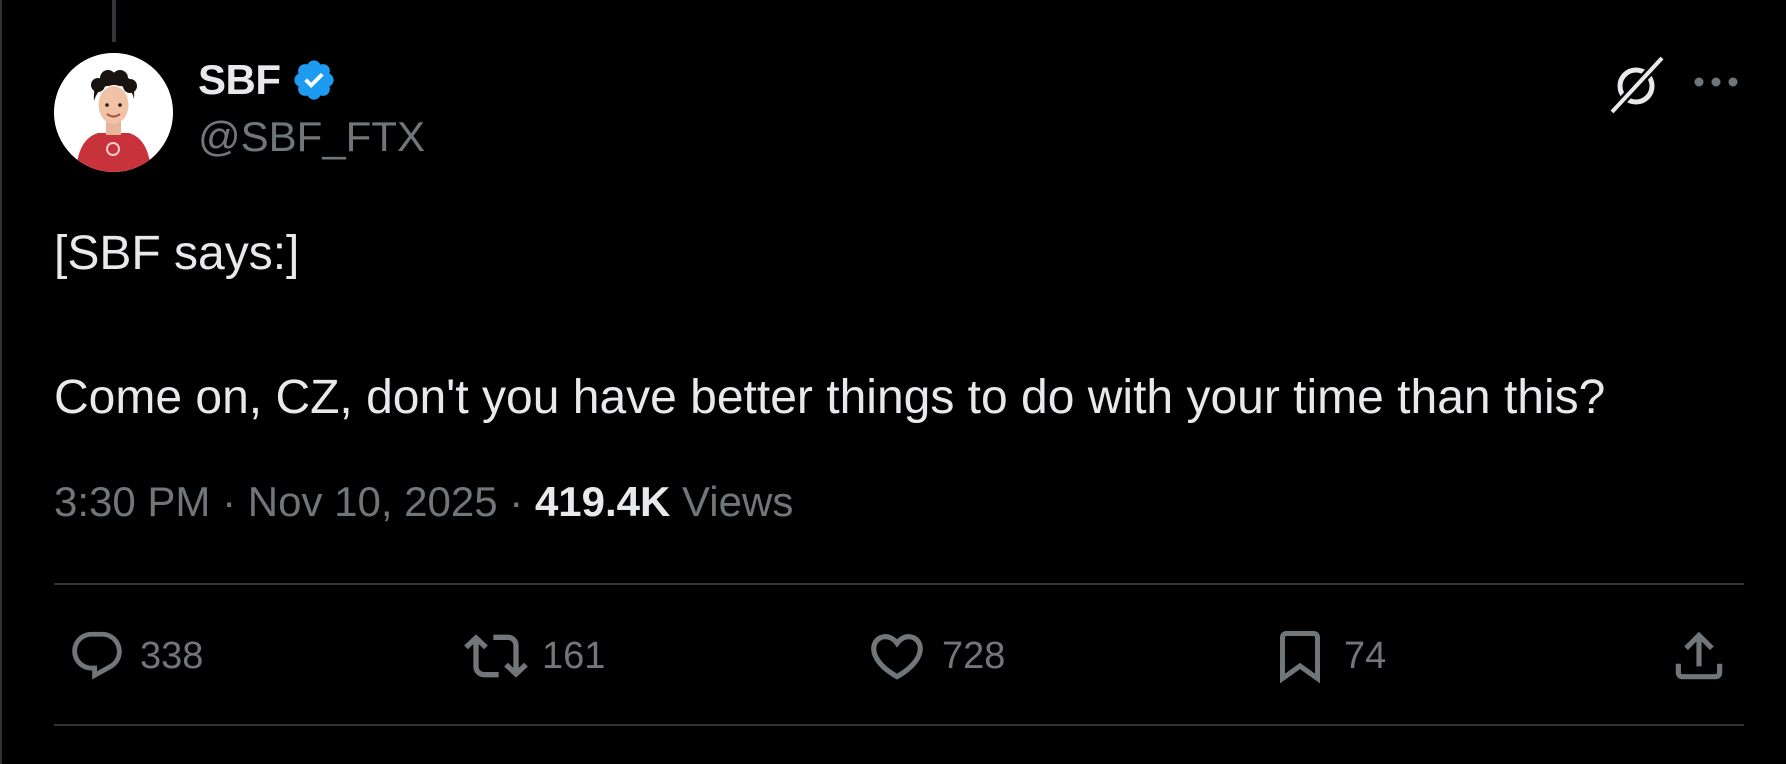 The width and height of the screenshot is (1786, 764). I want to click on repost-arrows-icon, so click(496, 656).